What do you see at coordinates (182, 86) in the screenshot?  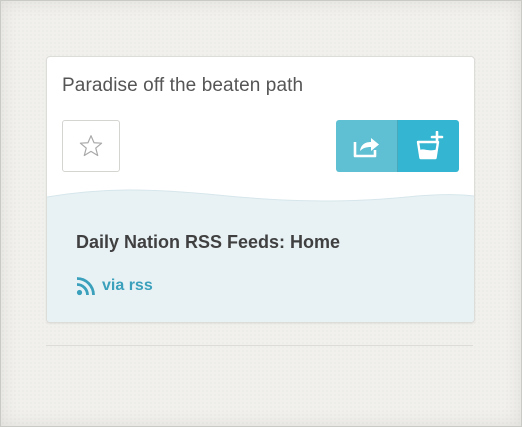 I see `story-title: Paradise off the beaten path` at bounding box center [182, 86].